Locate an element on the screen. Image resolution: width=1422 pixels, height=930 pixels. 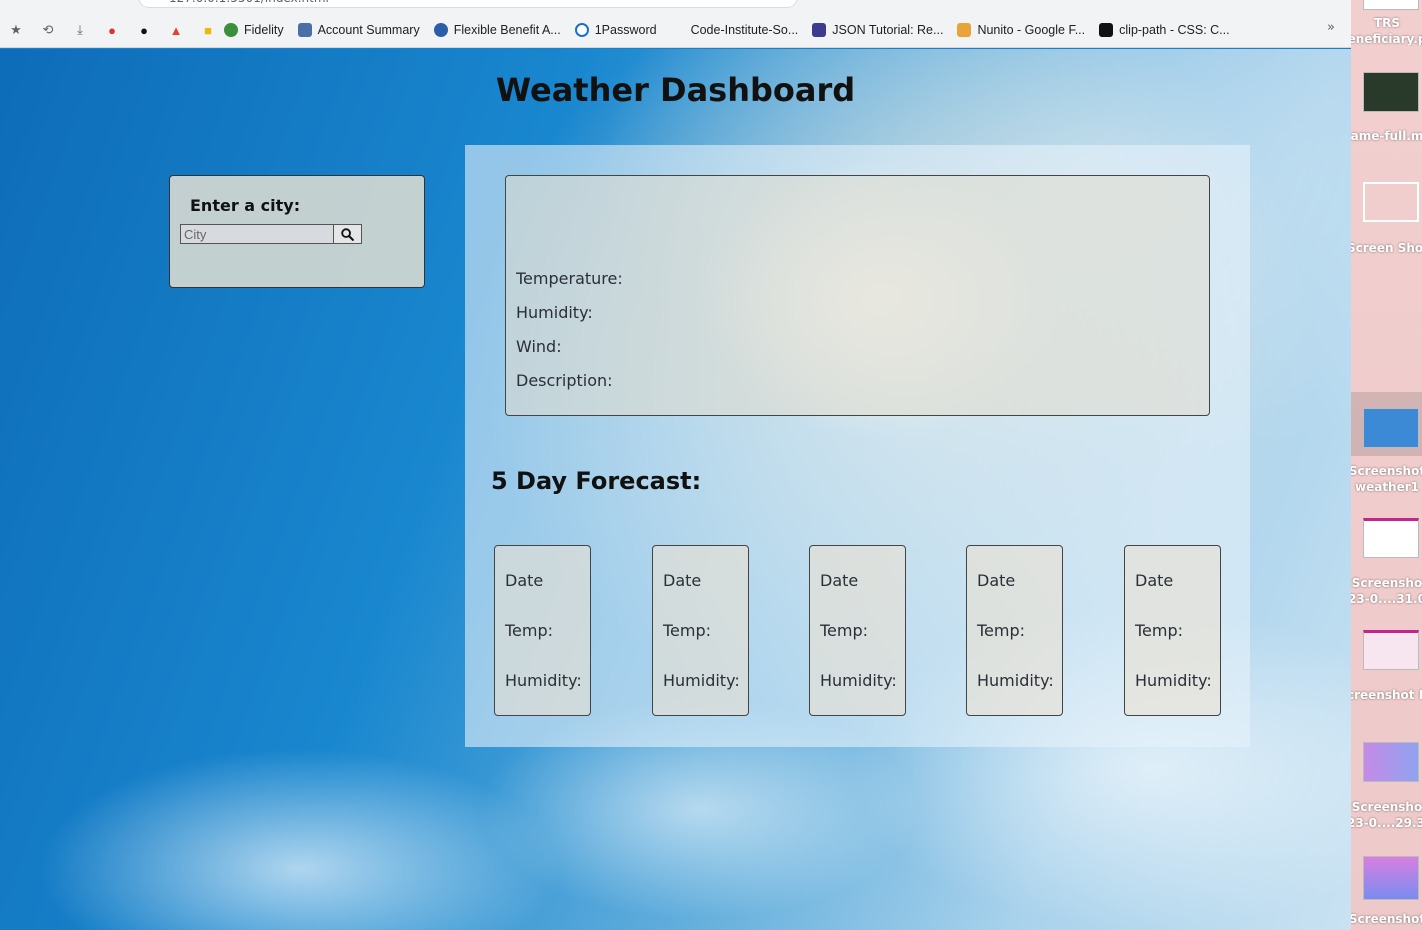
file-label: Screen Shot is located at coordinates (1386, 248).